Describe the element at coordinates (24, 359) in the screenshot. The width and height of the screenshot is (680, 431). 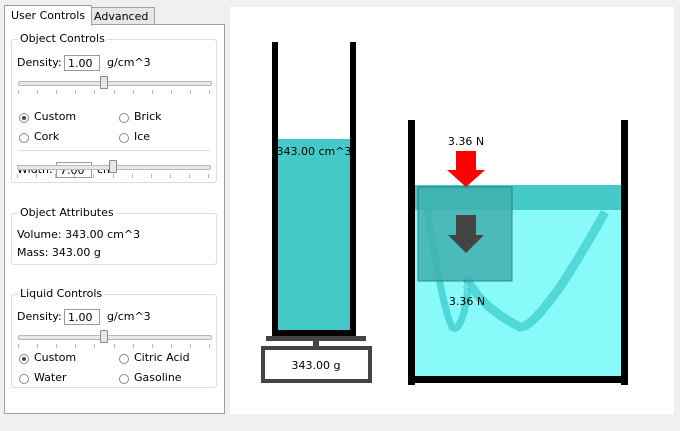
I see `liquid-custom-radio` at that location.